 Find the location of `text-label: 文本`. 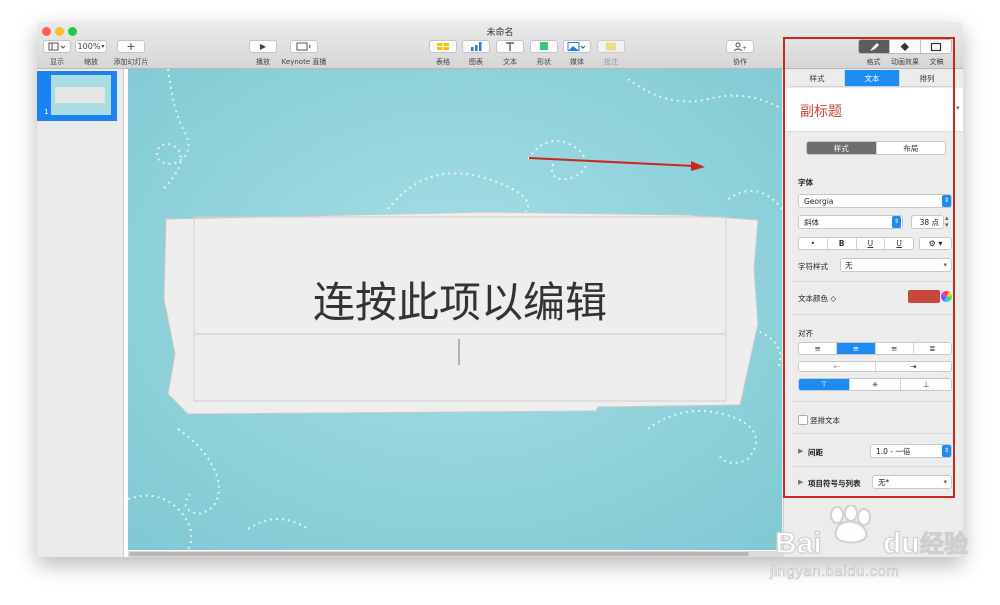

text-label: 文本 is located at coordinates (510, 62).